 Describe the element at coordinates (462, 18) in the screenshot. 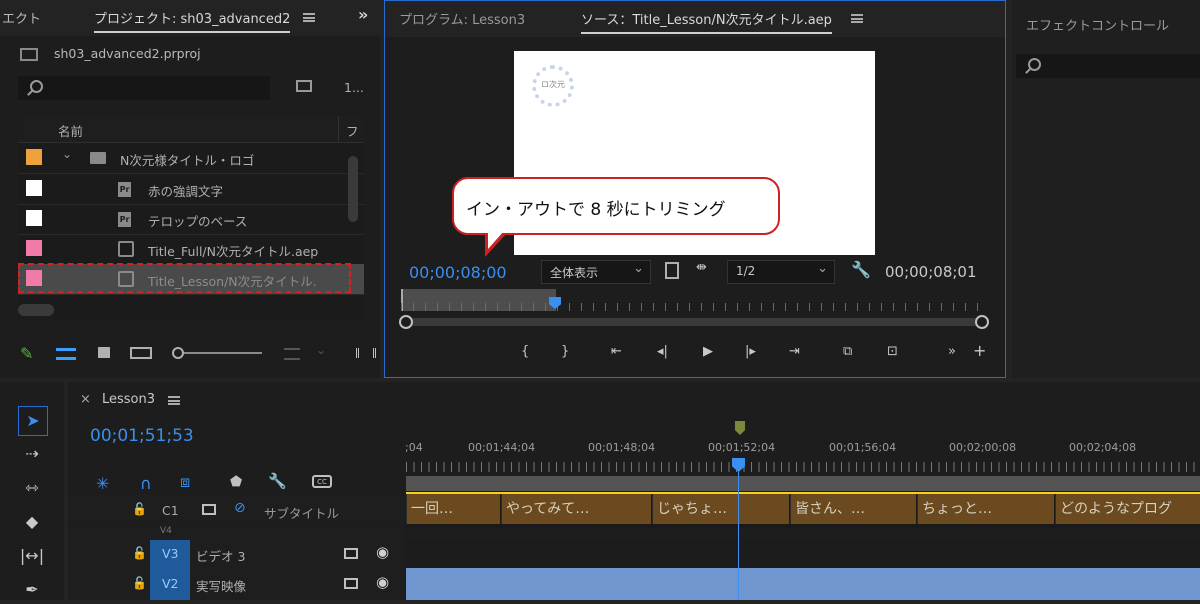

I see `tab-program: プログラム: Lesson3` at that location.